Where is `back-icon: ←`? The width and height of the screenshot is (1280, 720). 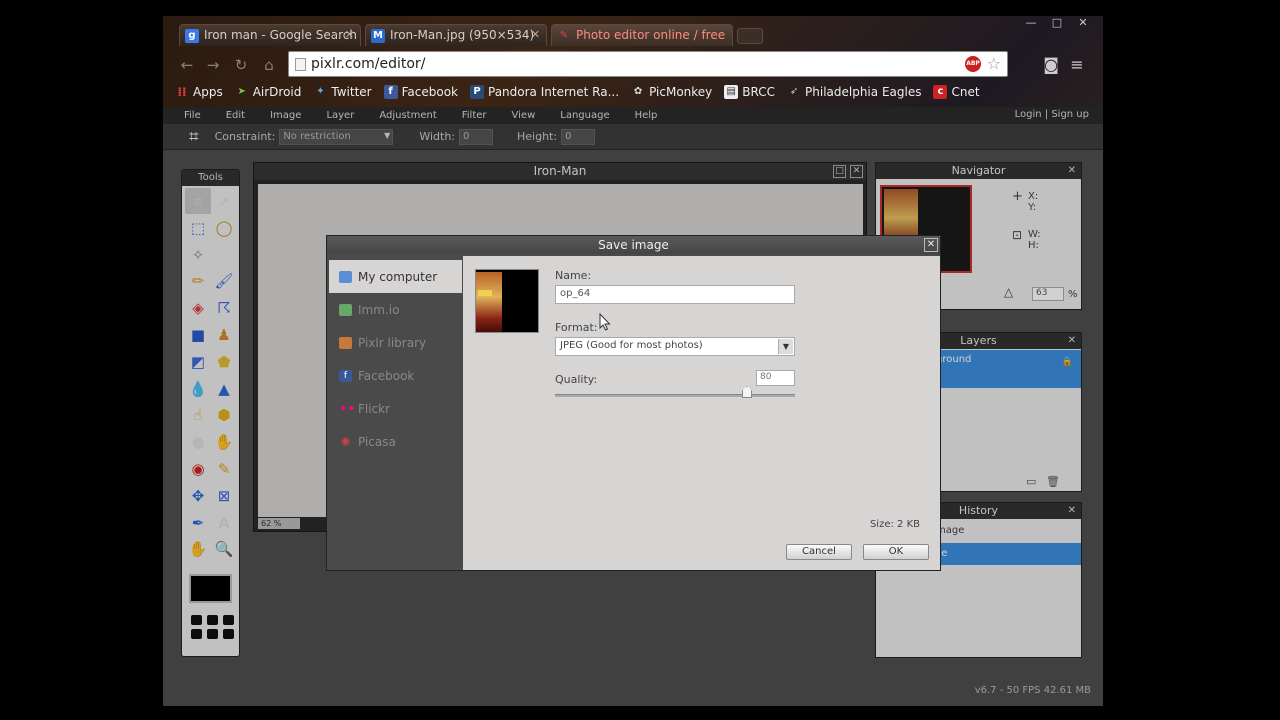 back-icon: ← is located at coordinates (187, 65).